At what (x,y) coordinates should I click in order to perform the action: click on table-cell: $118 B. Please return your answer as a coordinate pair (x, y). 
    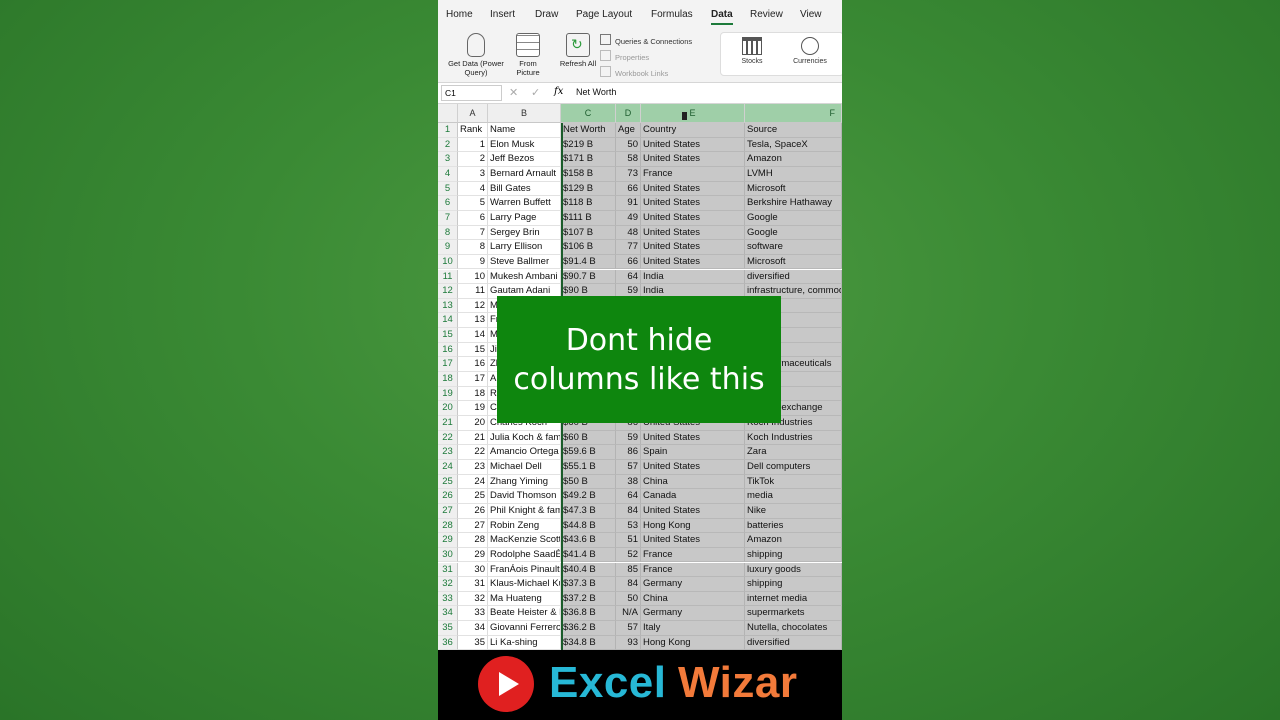
    Looking at the image, I should click on (588, 203).